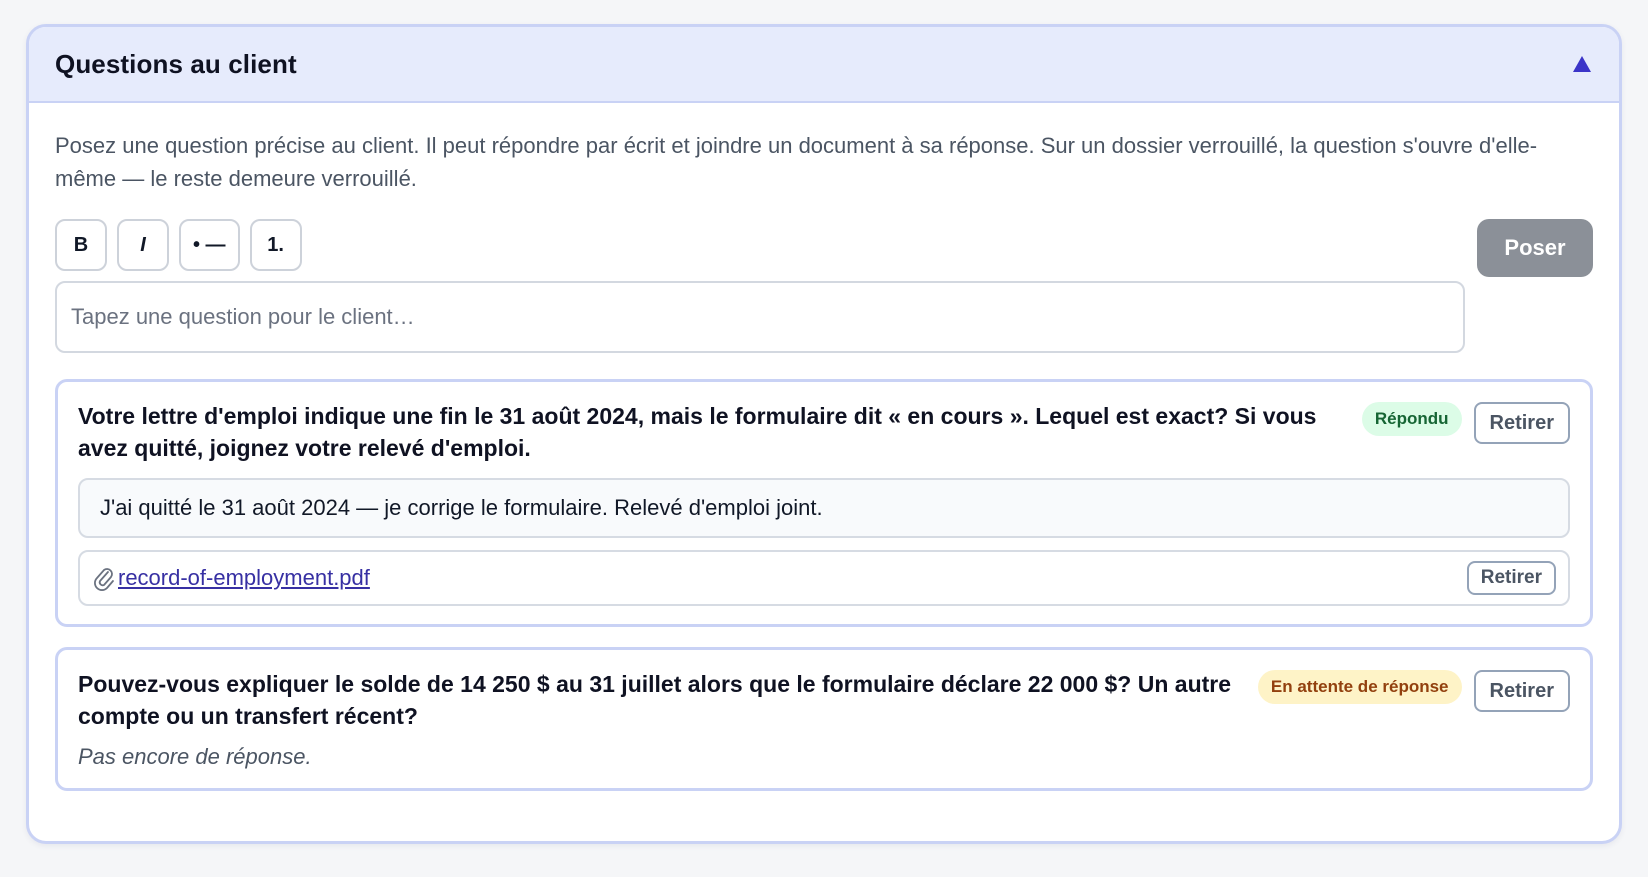 The height and width of the screenshot is (877, 1648). I want to click on question-input, so click(760, 317).